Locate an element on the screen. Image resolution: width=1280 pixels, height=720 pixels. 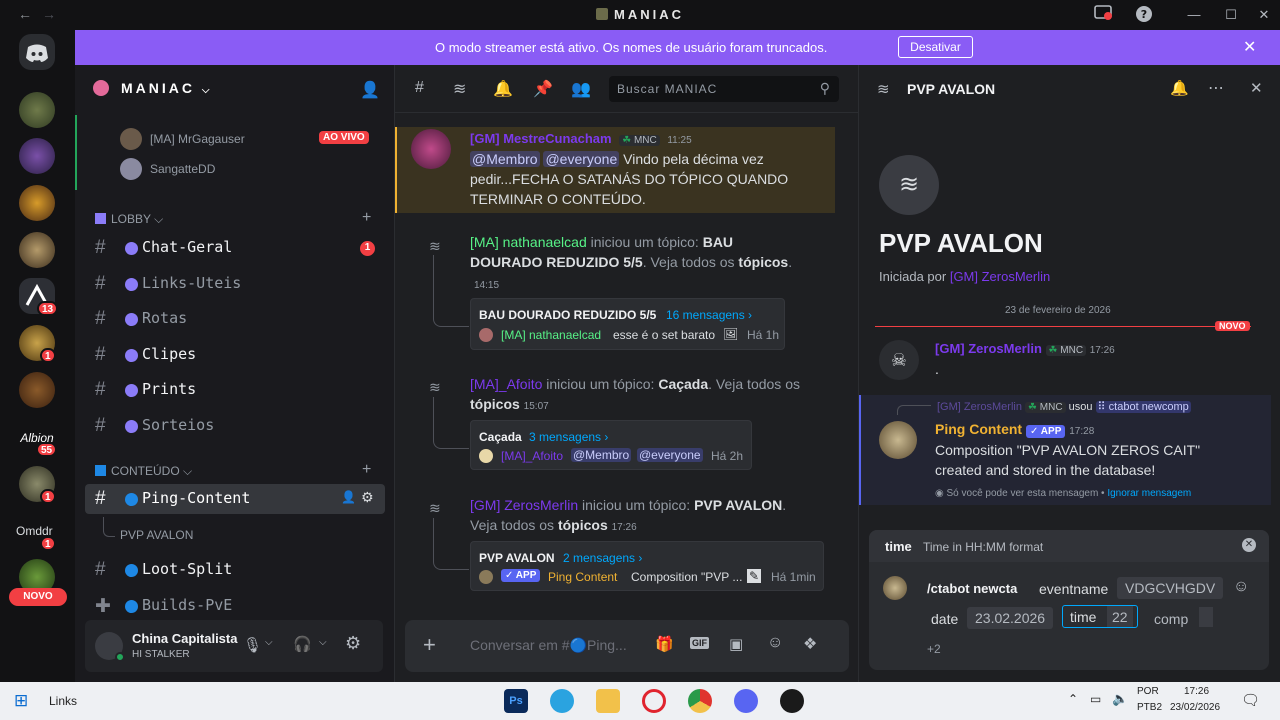
threads-icon: # is located at coordinates (419, 88).